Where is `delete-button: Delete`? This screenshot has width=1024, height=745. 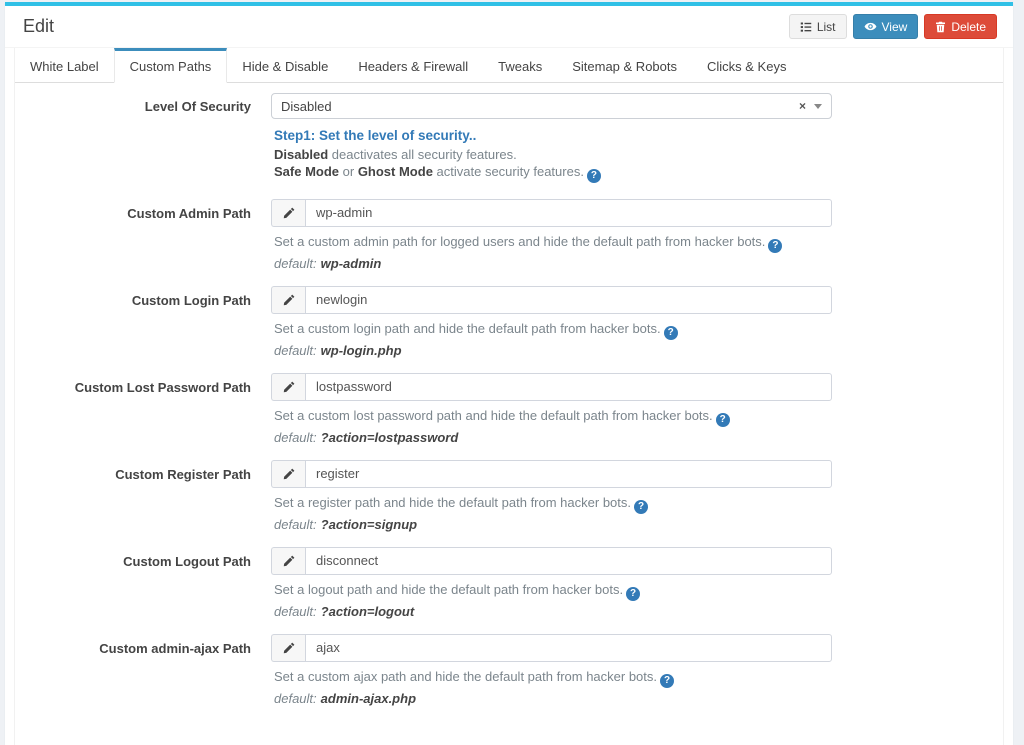
delete-button: Delete is located at coordinates (960, 26).